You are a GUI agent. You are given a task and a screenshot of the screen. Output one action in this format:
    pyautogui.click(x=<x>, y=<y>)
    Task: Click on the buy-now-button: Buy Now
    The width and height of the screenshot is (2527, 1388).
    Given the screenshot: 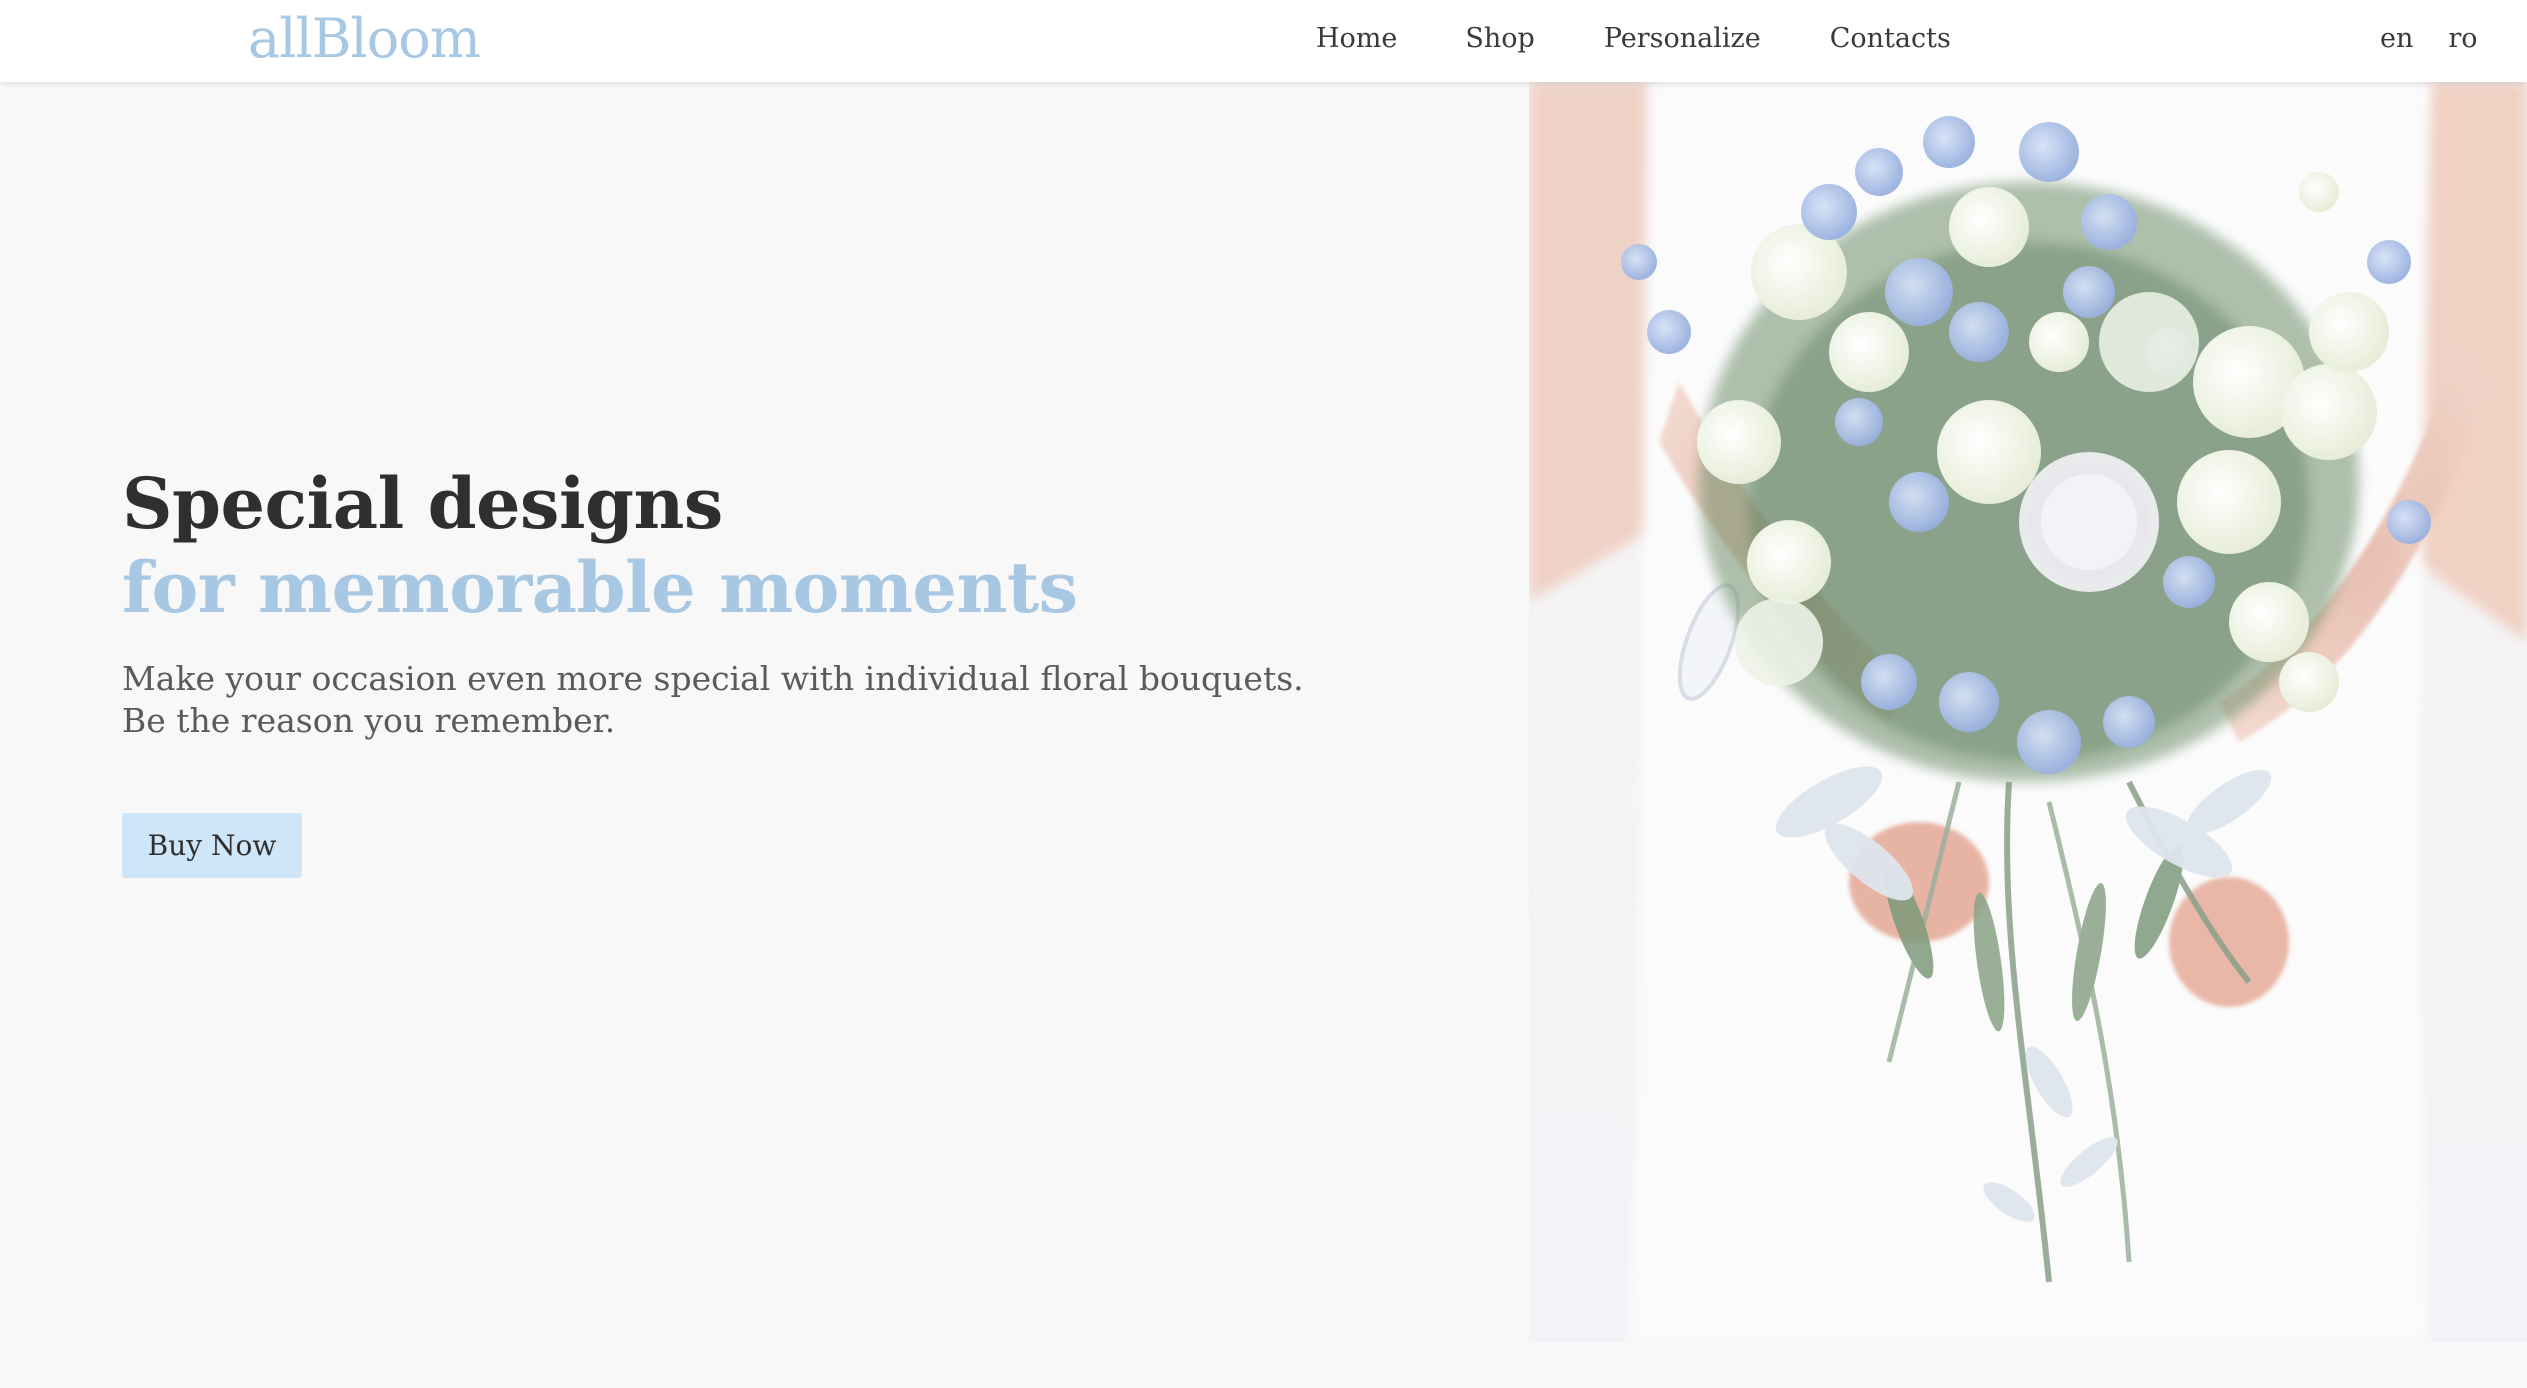 What is the action you would take?
    pyautogui.click(x=212, y=845)
    